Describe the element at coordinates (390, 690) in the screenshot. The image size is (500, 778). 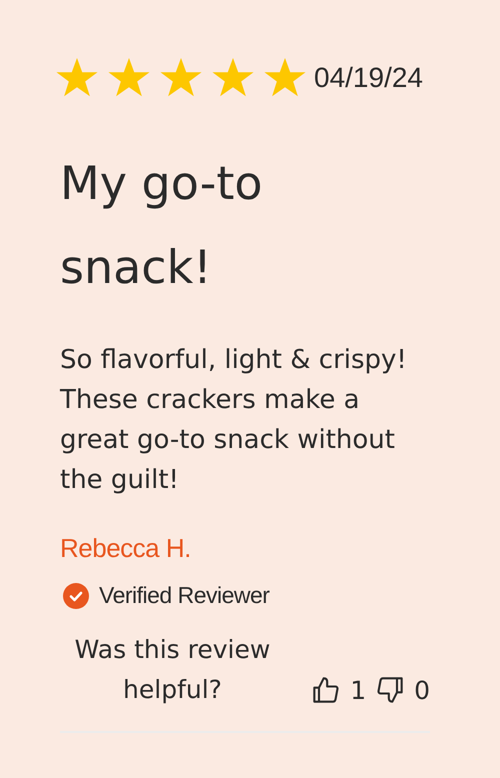
I see `thumbs-down-icon` at that location.